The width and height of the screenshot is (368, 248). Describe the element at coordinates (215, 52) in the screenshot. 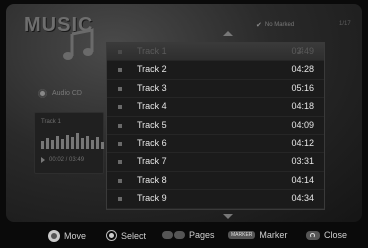

I see `track-row-1: Track 1 ♫ 03:49` at that location.